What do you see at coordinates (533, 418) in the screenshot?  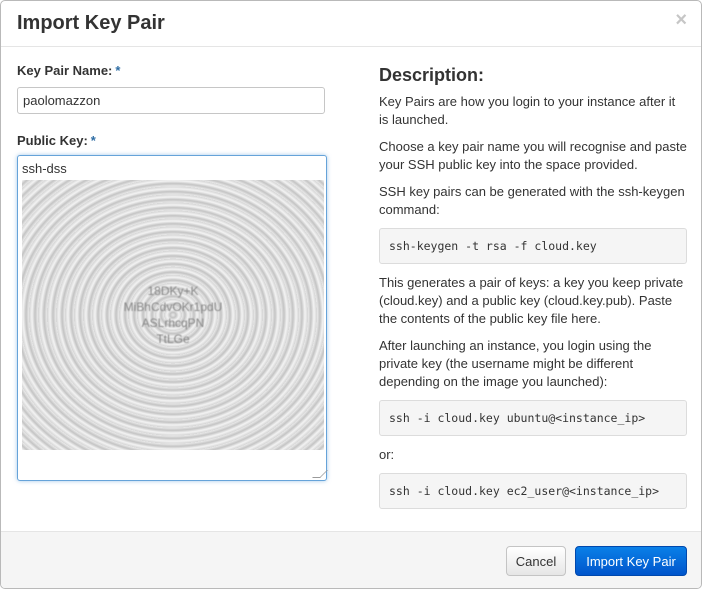 I see `code-block-ssh-ubuntu: ssh -i cloud.key ubuntu@<instance_ip>` at bounding box center [533, 418].